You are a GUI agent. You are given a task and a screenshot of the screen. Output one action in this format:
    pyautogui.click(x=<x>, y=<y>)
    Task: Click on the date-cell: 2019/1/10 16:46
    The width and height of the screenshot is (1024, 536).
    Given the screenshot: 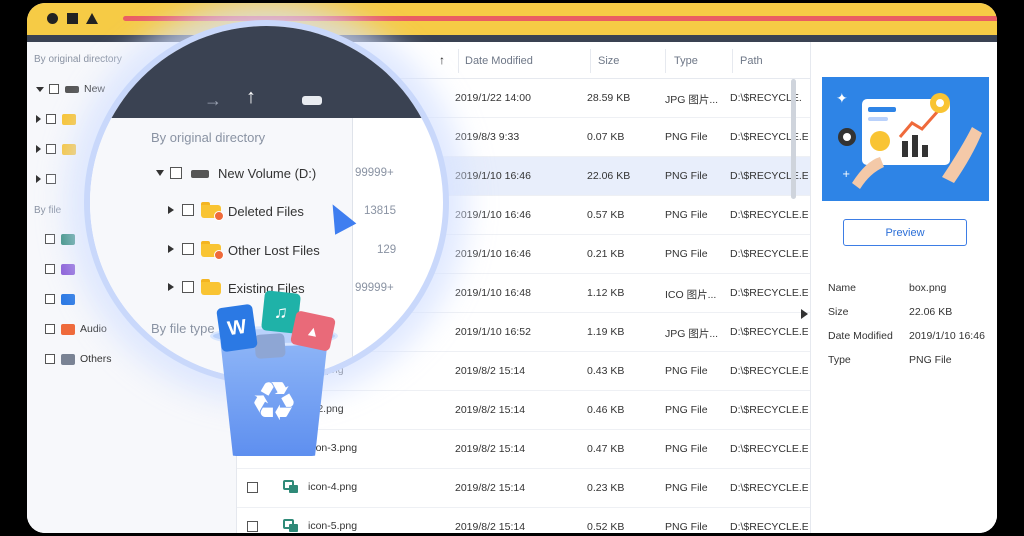 What is the action you would take?
    pyautogui.click(x=493, y=176)
    